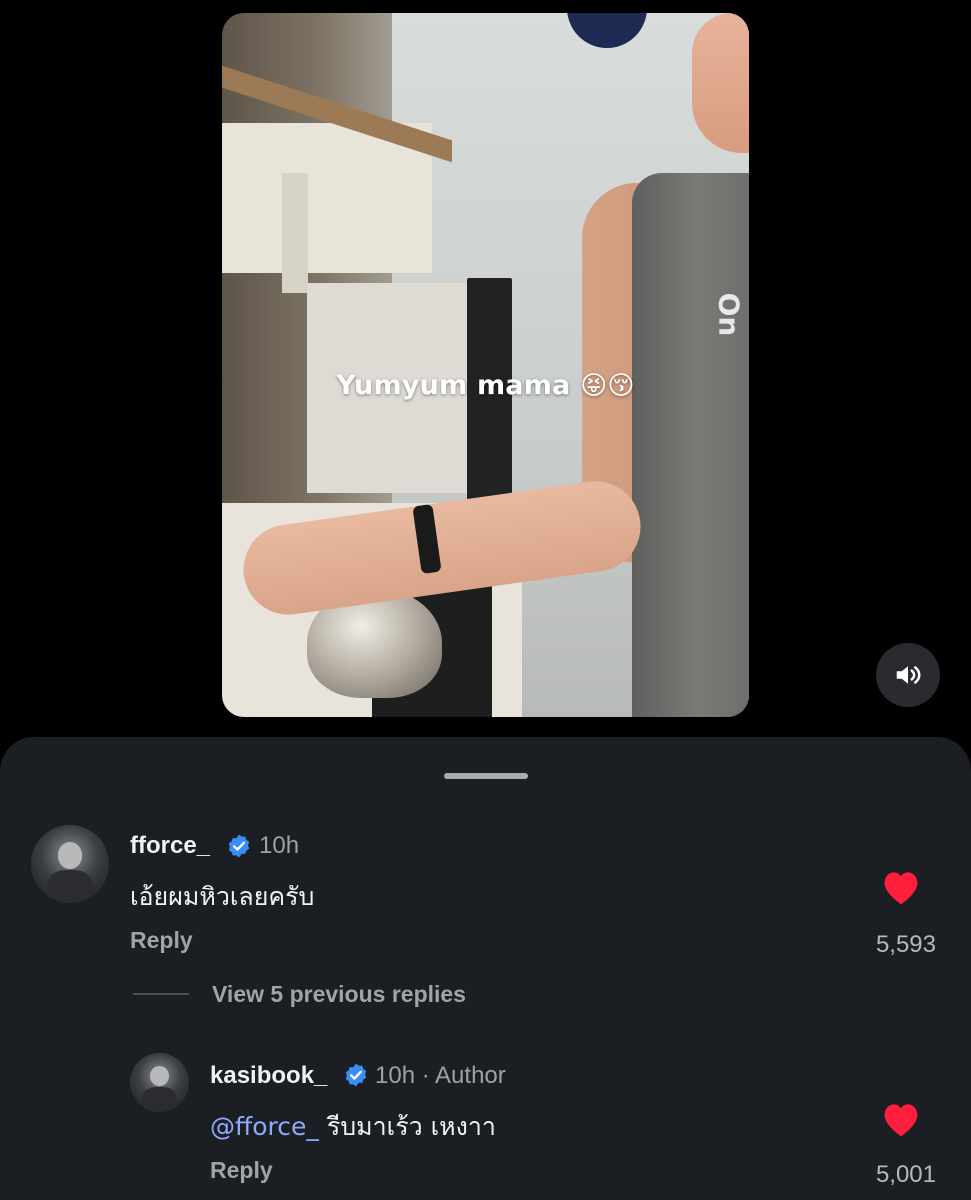  What do you see at coordinates (690, 445) in the screenshot?
I see `video-person-tank-top` at bounding box center [690, 445].